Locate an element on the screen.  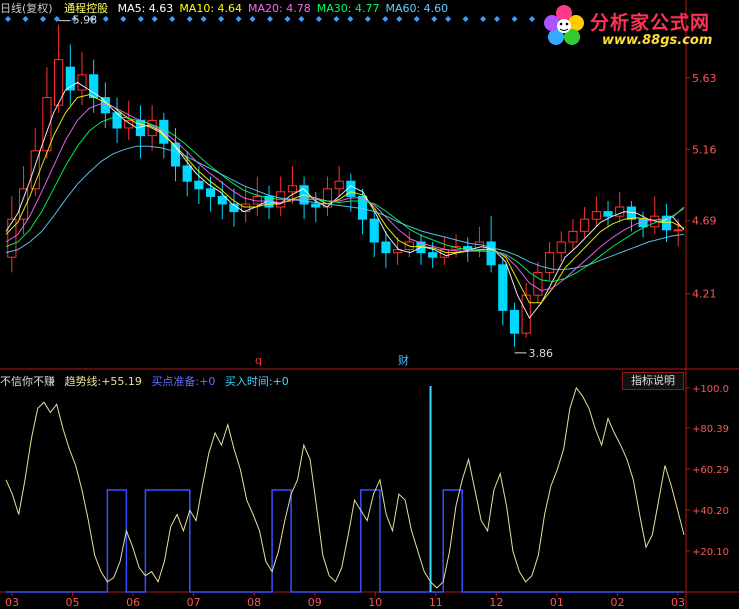
y-tick-label: 4.69 is located at coordinates (704, 221).